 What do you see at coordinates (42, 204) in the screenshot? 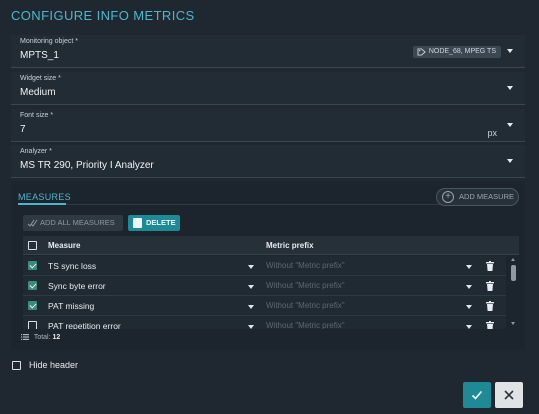
I see `measures-tab-indicator` at bounding box center [42, 204].